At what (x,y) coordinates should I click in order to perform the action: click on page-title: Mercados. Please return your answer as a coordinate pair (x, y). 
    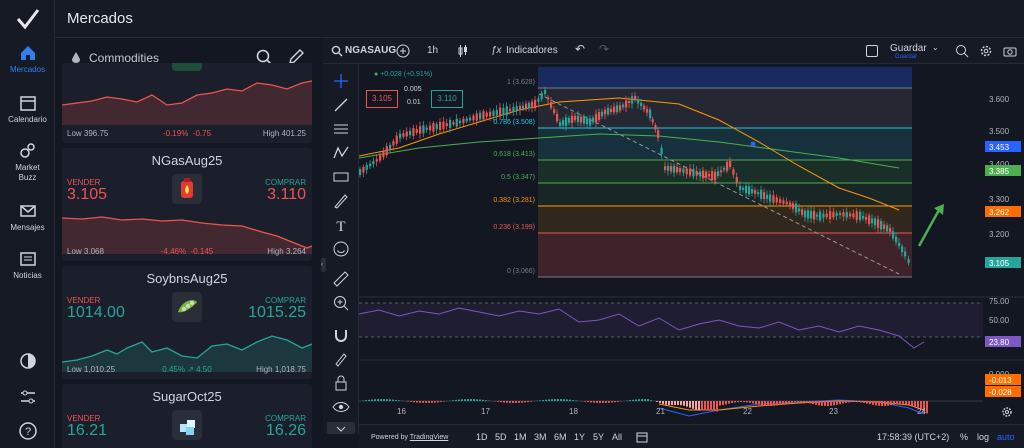
    Looking at the image, I should click on (100, 18).